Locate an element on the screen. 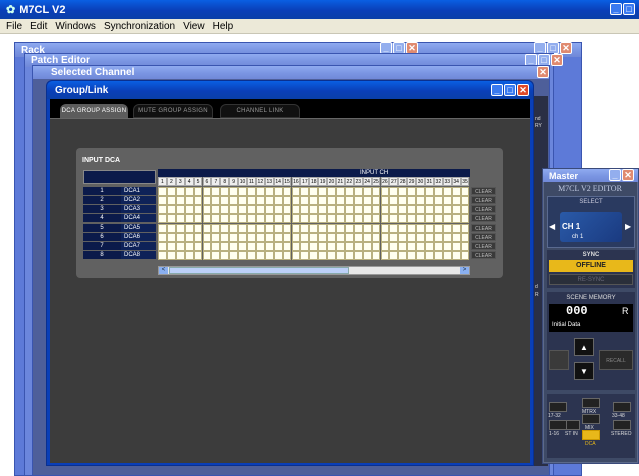  bank-1-16-button is located at coordinates (558, 425).